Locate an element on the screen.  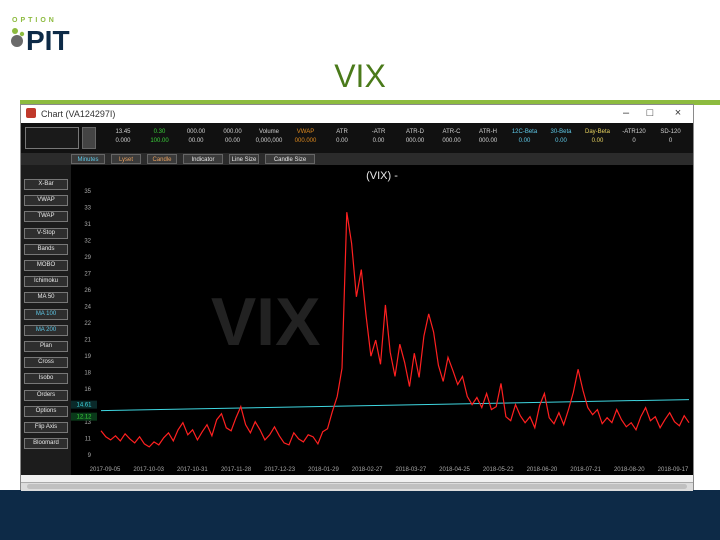
stat-cell: ATR-D 000.00 is located at coordinates (415, 137).